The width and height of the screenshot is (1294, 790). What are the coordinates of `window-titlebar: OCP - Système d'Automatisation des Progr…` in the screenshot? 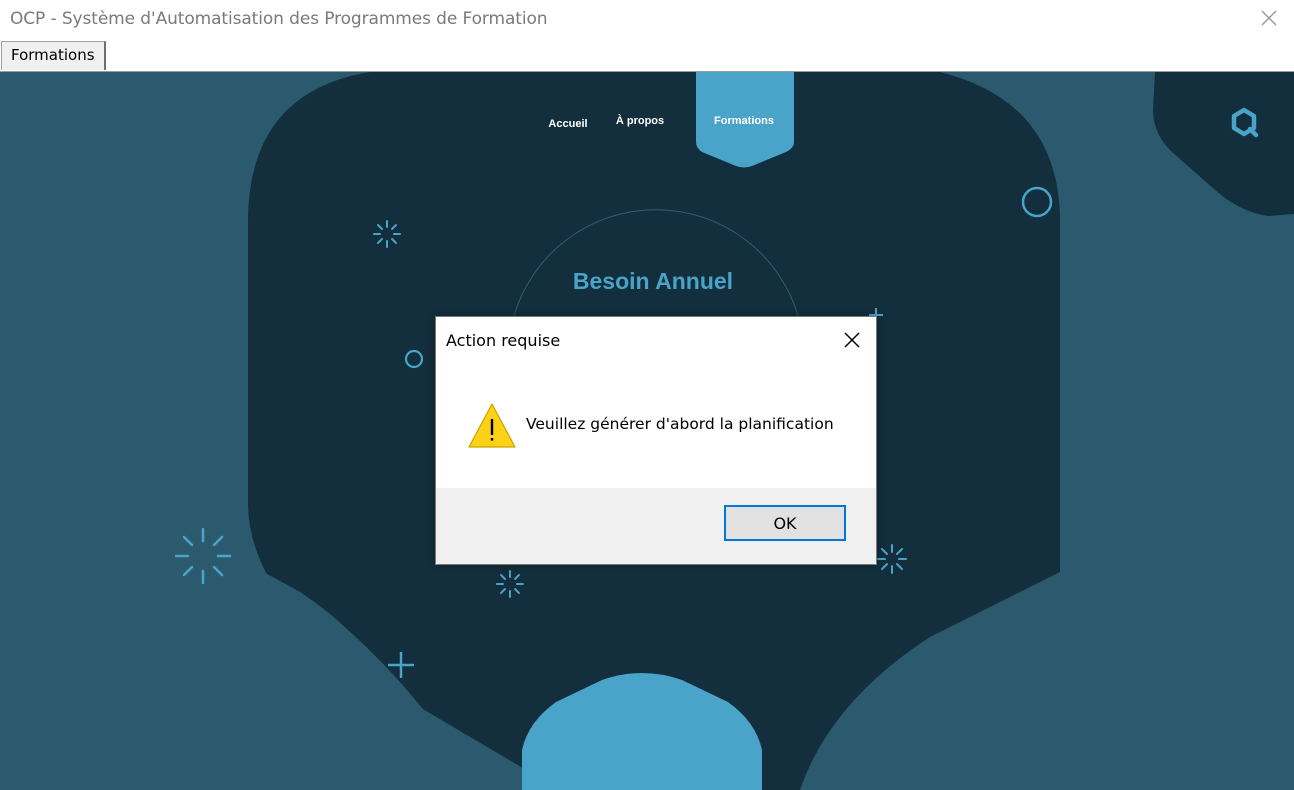 It's located at (647, 20).